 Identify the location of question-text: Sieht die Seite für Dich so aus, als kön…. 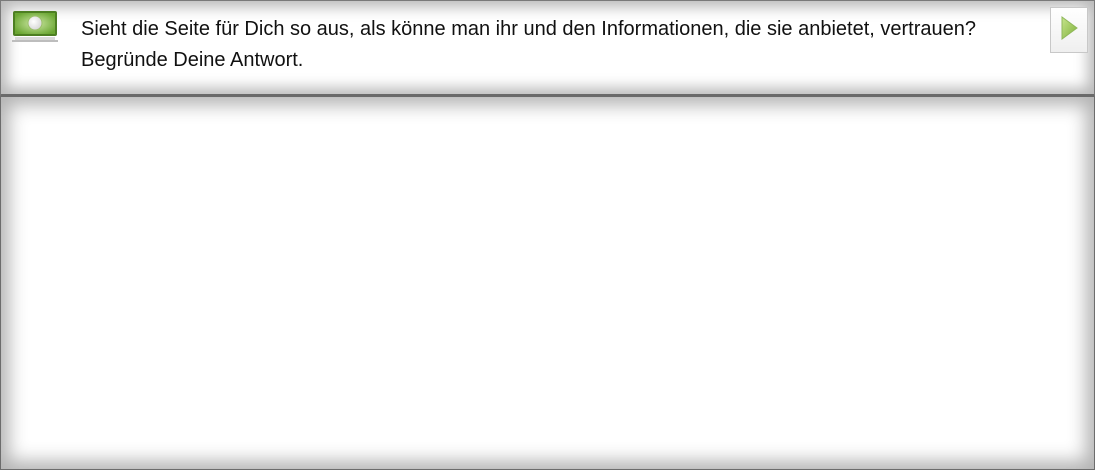
(528, 44).